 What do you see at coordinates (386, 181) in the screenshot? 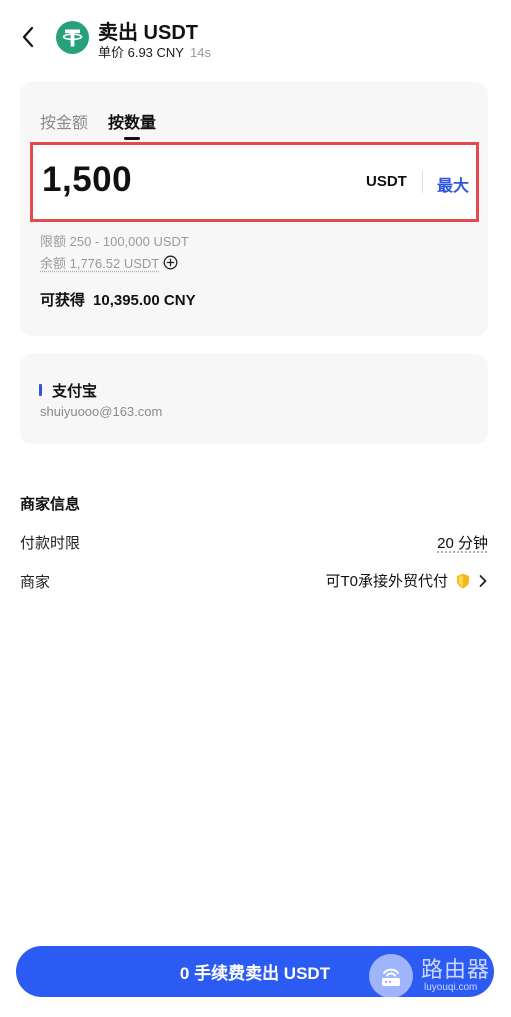
I see `quantity-unit: USDT` at bounding box center [386, 181].